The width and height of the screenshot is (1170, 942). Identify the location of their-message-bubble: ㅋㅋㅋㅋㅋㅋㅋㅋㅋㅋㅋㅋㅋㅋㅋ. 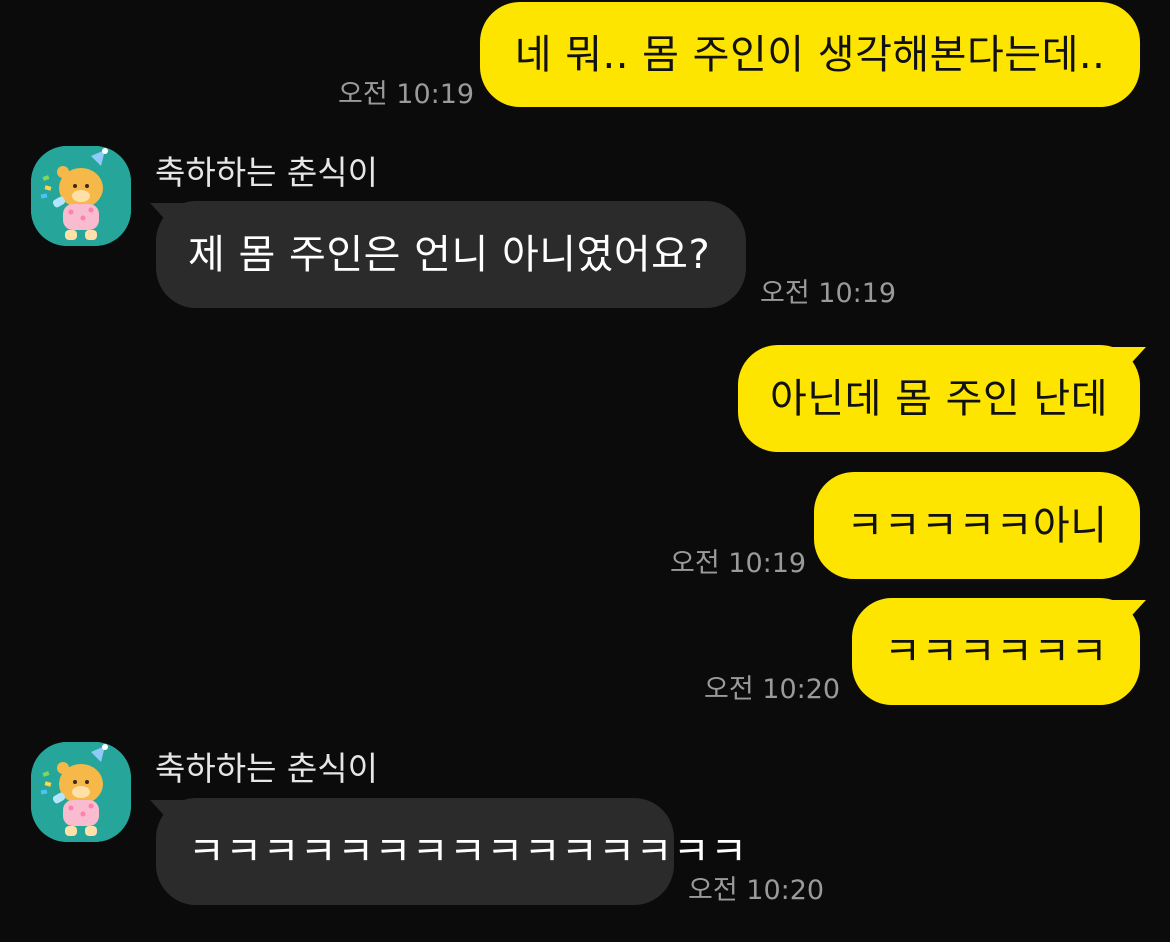
(451, 851).